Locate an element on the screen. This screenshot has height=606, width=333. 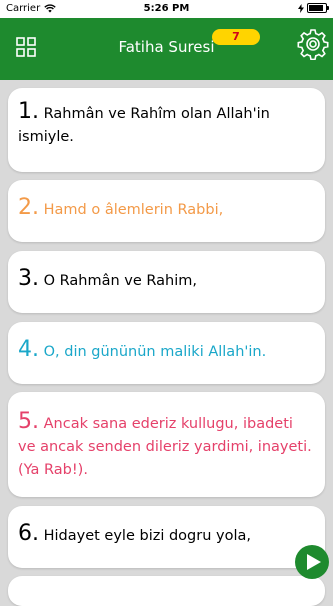
status-time: 5:26 PM is located at coordinates (166, 8).